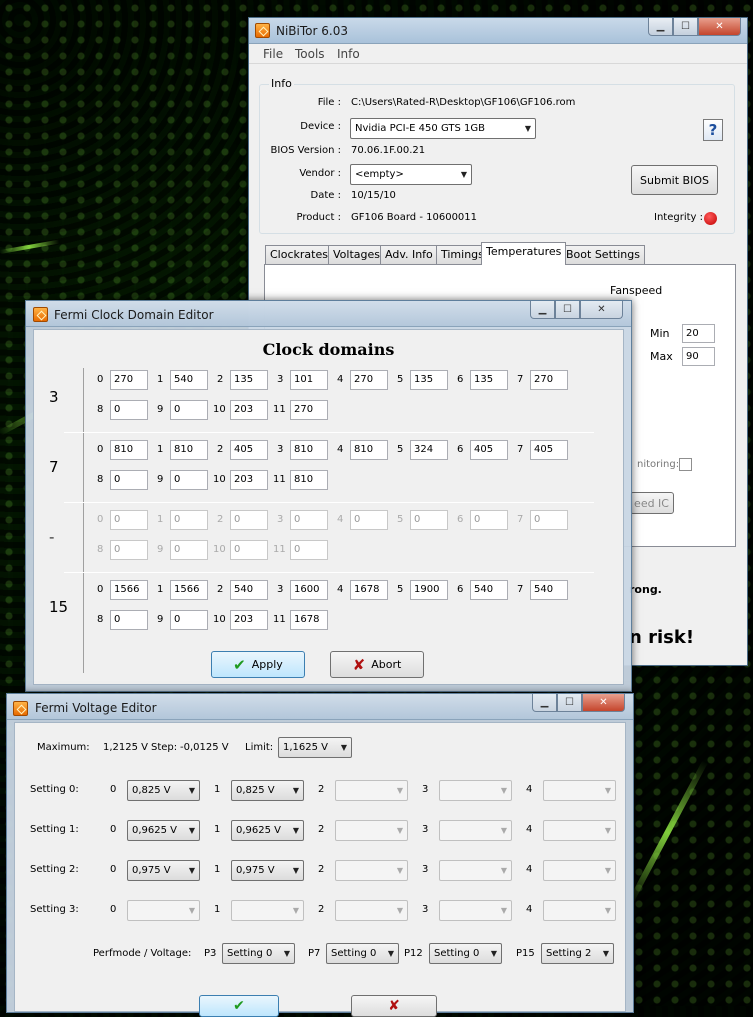  What do you see at coordinates (685, 27) in the screenshot?
I see `maximize-button: ☐` at bounding box center [685, 27].